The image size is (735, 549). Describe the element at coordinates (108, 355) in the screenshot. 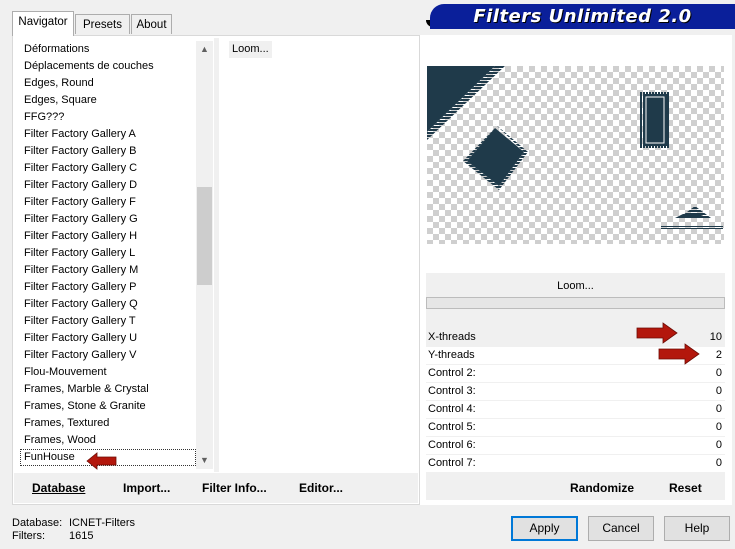

I see `category-item: Filter Factory Gallery V` at that location.